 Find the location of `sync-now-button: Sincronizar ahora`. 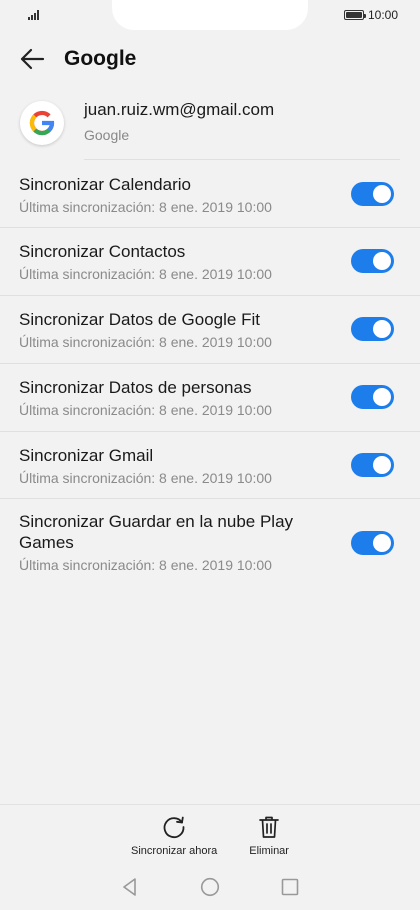

sync-now-button: Sincronizar ahora is located at coordinates (174, 834).